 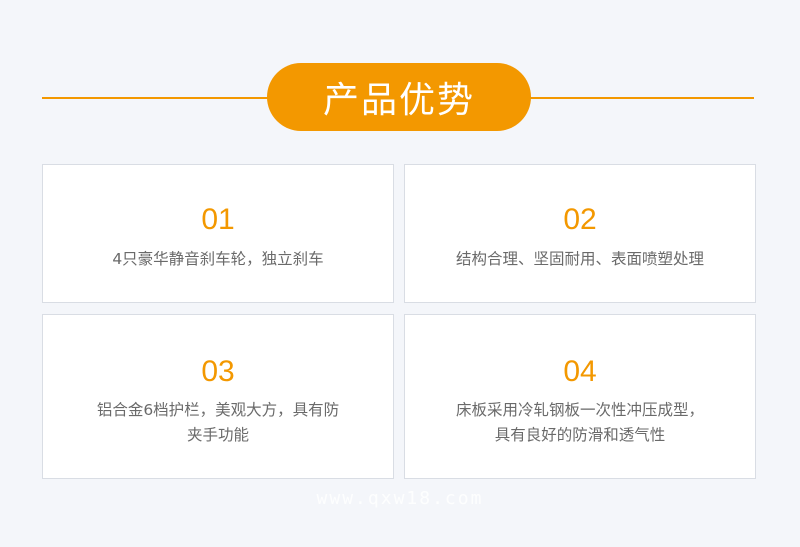 I want to click on feature-description: 铝合金6档护栏，美观大方，具有防 夹手功能, so click(x=218, y=422).